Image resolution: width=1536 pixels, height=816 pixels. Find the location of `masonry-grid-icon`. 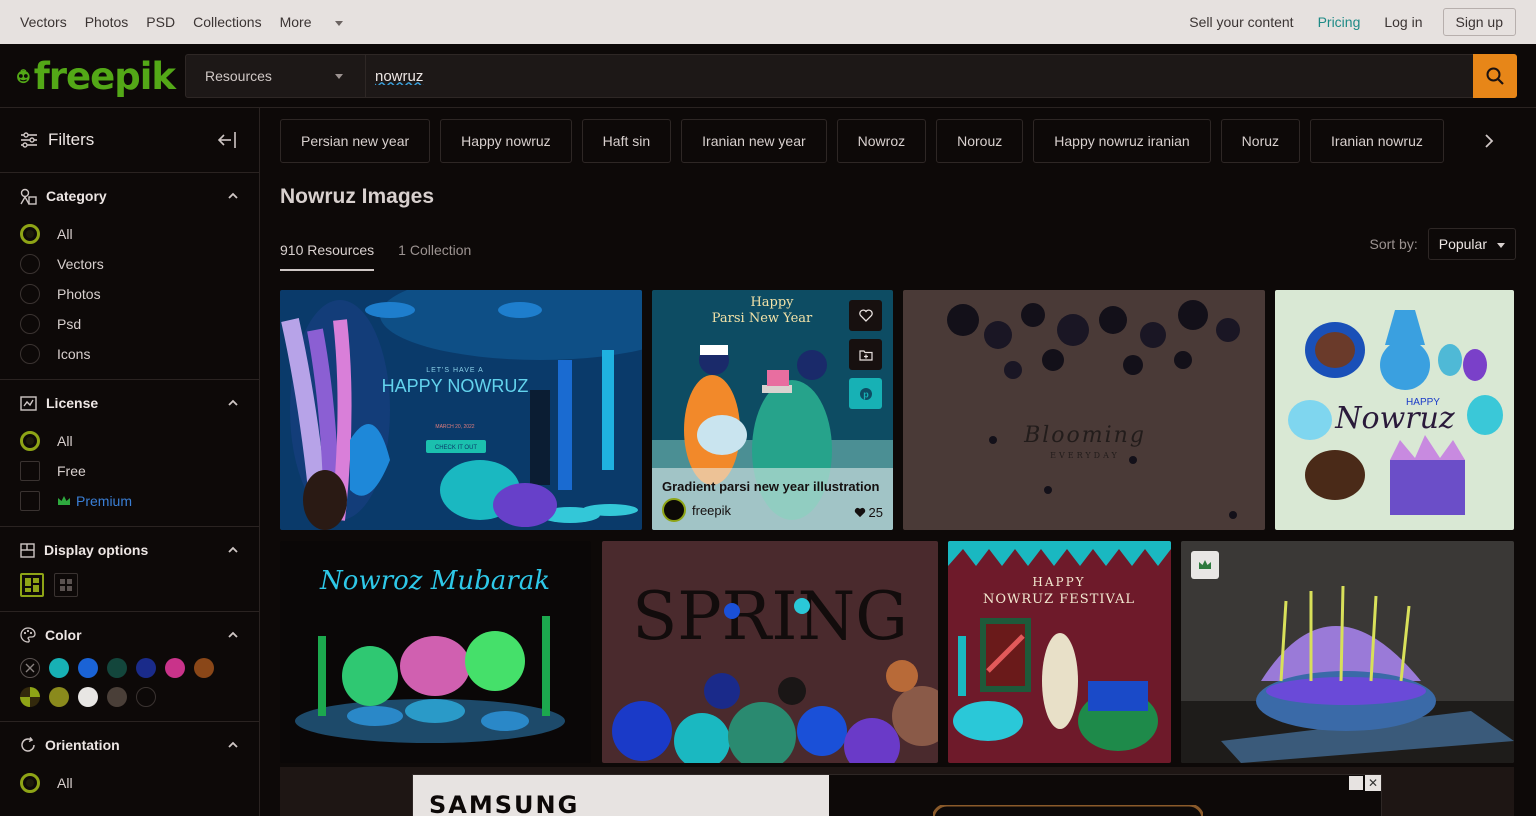

masonry-grid-icon is located at coordinates (32, 585).